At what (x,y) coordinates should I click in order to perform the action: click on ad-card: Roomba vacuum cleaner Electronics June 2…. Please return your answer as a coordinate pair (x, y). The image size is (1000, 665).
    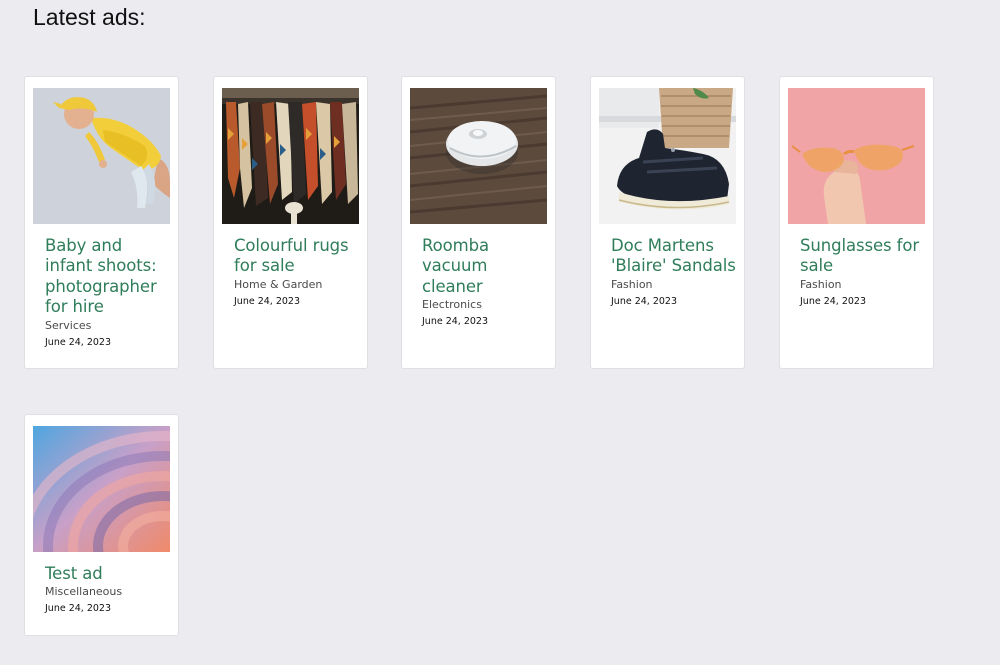
    Looking at the image, I should click on (478, 222).